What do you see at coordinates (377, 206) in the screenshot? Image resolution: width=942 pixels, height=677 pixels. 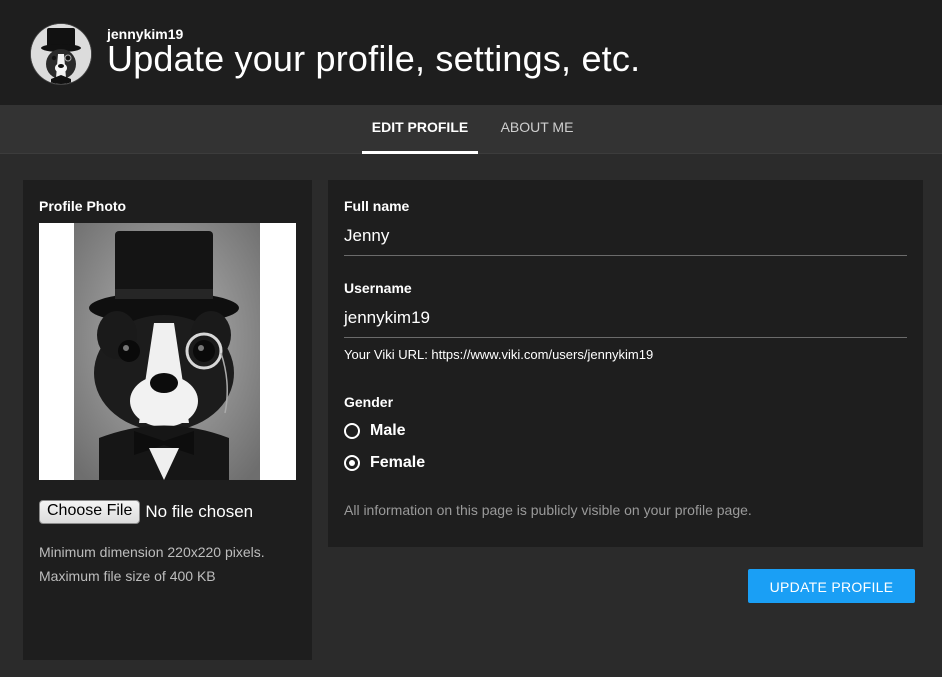 I see `full-name-label: Full name` at bounding box center [377, 206].